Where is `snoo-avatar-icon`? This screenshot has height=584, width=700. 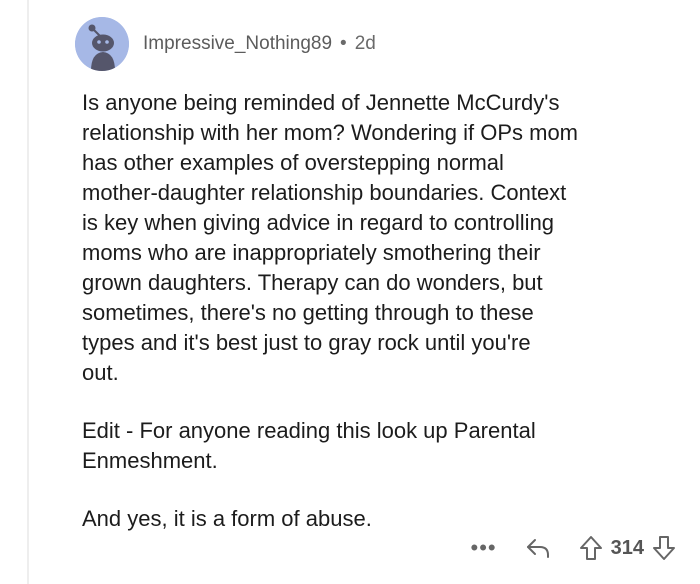
snoo-avatar-icon is located at coordinates (102, 44).